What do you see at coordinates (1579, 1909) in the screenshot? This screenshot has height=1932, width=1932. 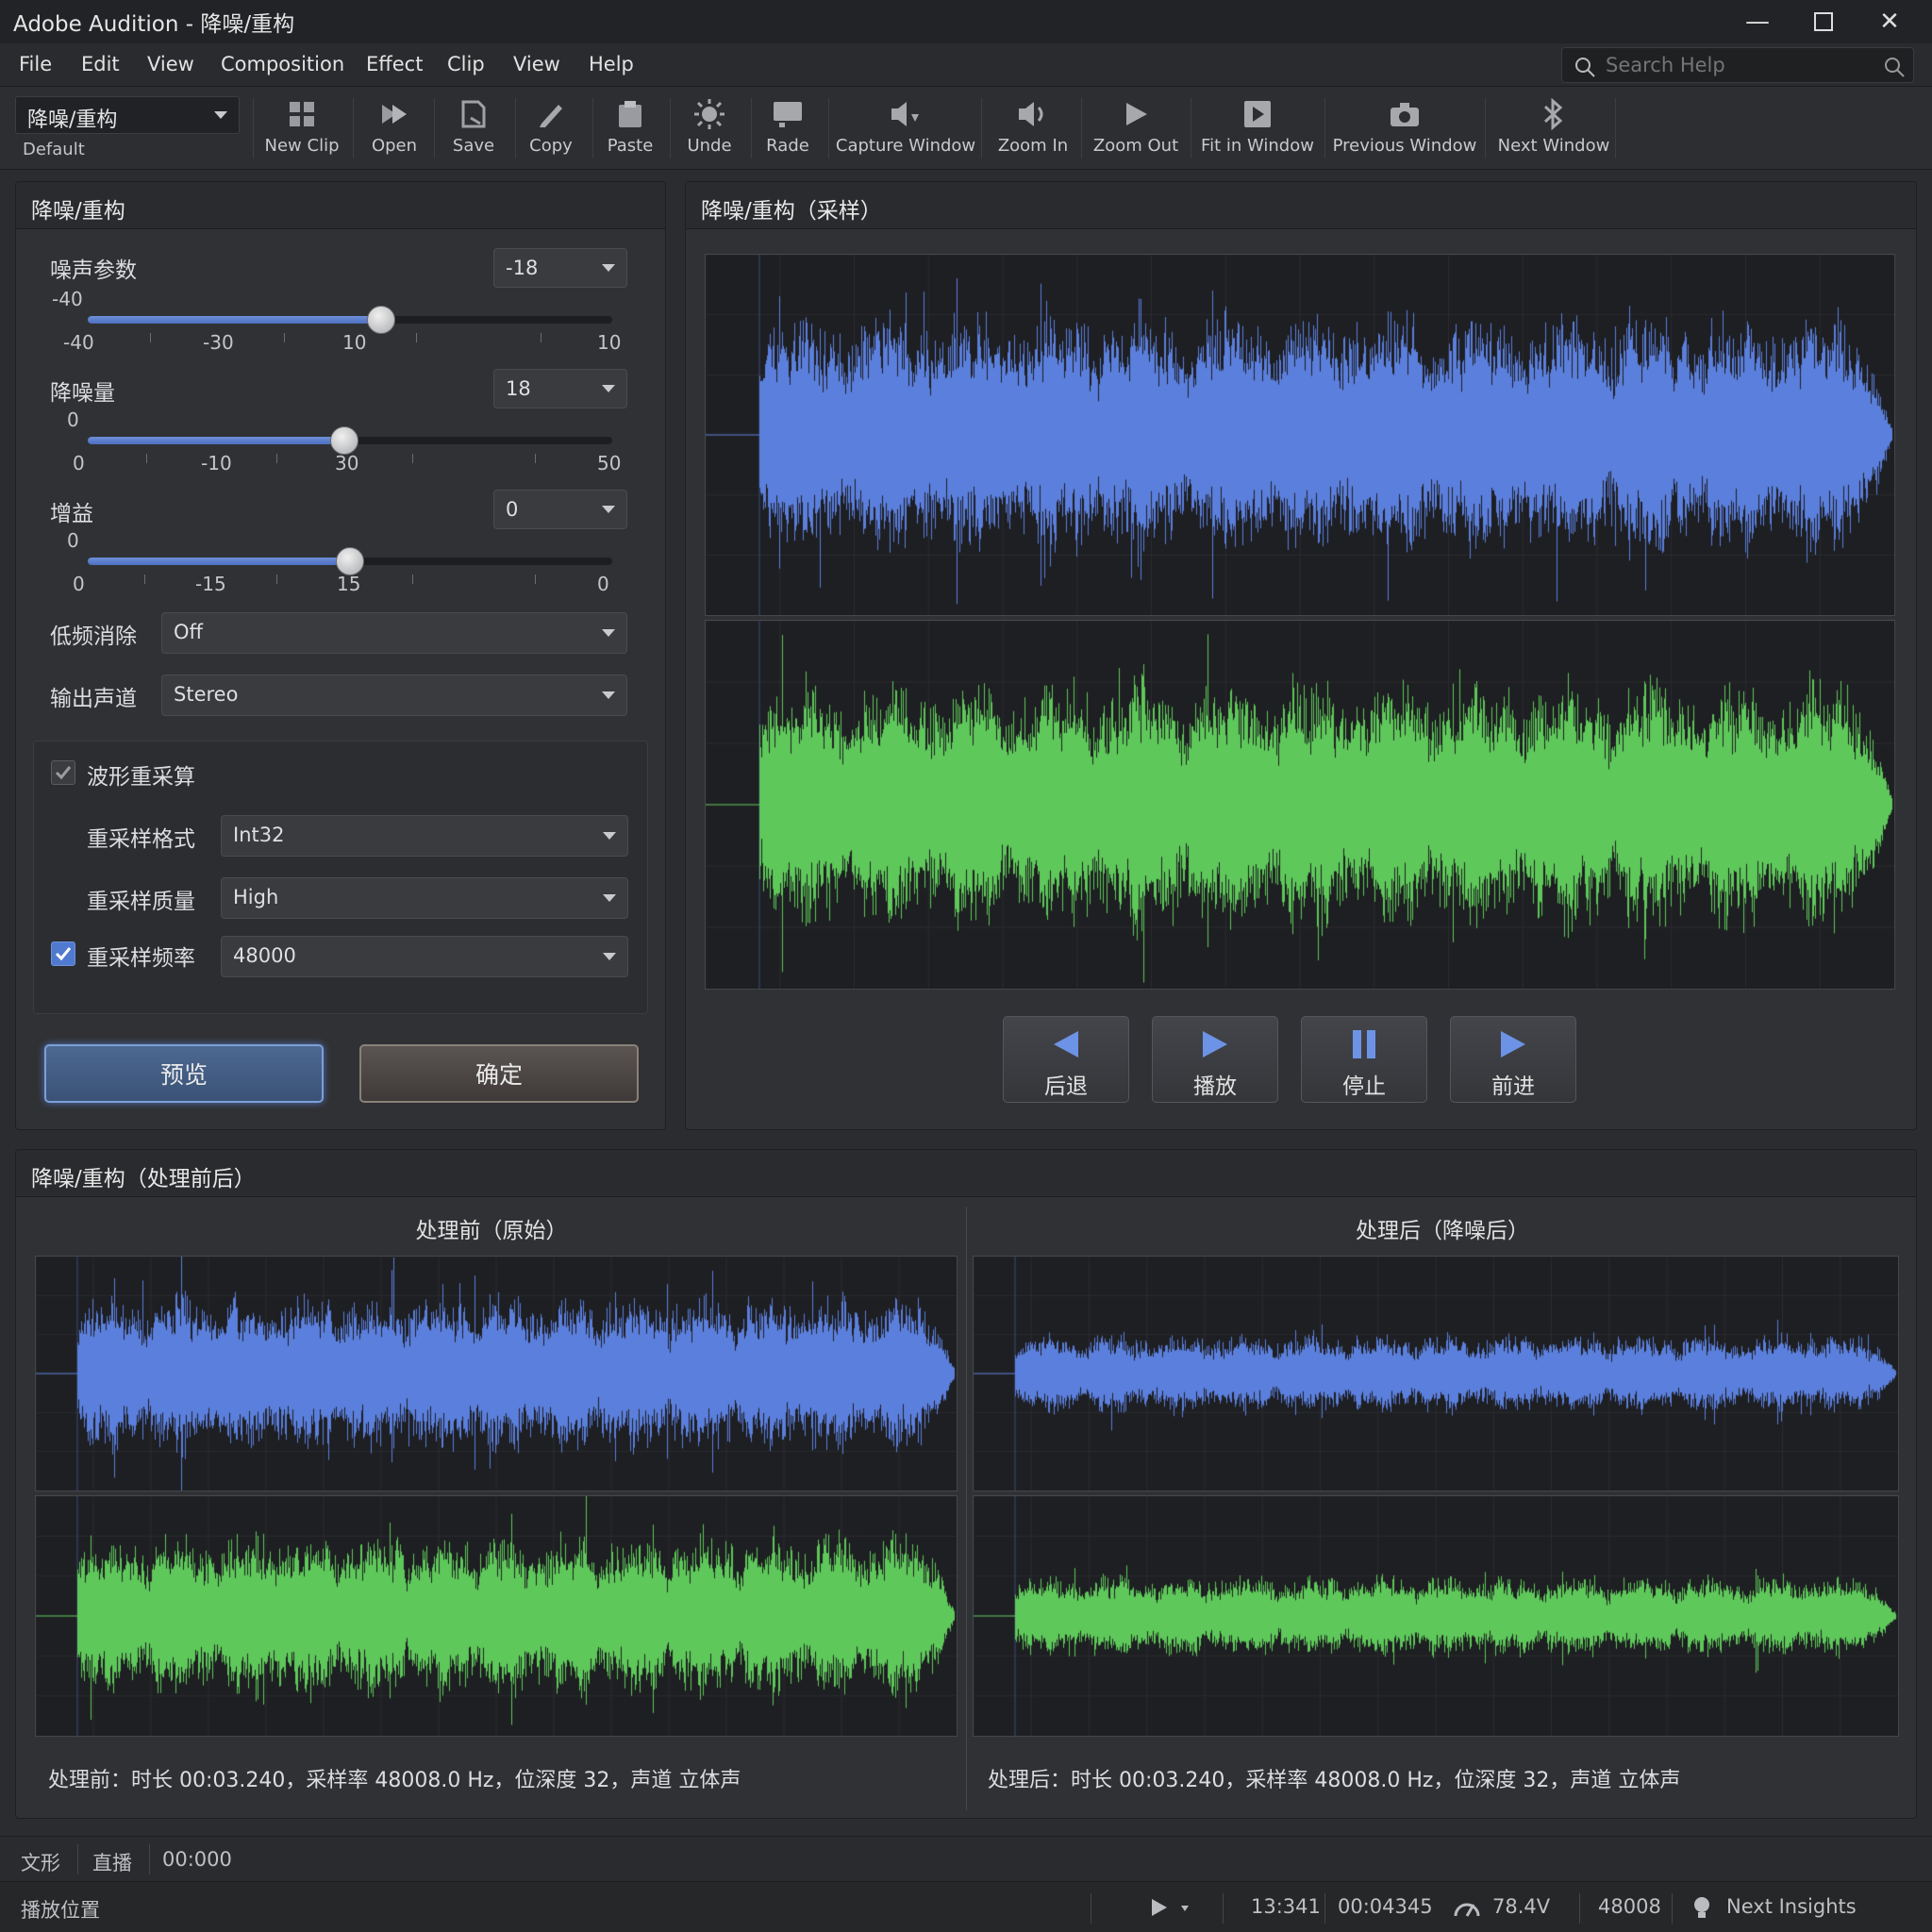 I see `status-divider` at bounding box center [1579, 1909].